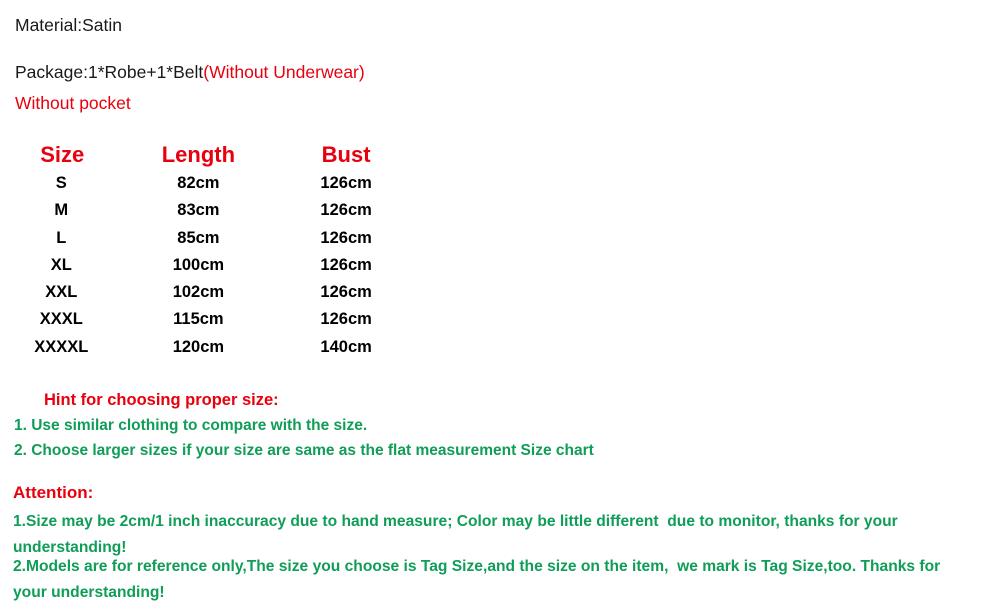  What do you see at coordinates (198, 183) in the screenshot?
I see `cell-length: 82cm` at bounding box center [198, 183].